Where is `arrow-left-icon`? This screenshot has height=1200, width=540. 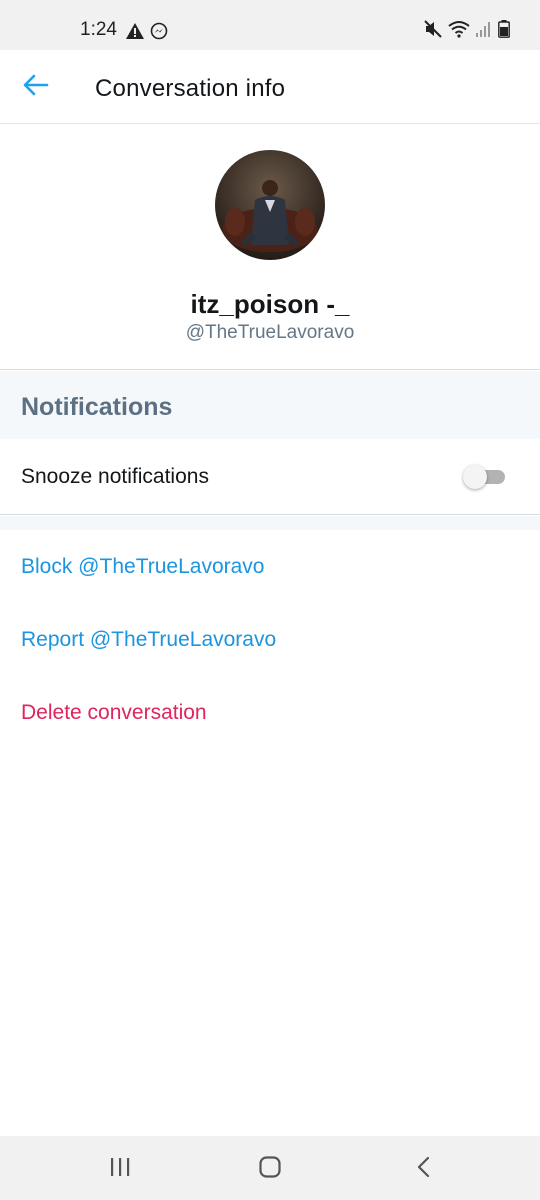 arrow-left-icon is located at coordinates (36, 87).